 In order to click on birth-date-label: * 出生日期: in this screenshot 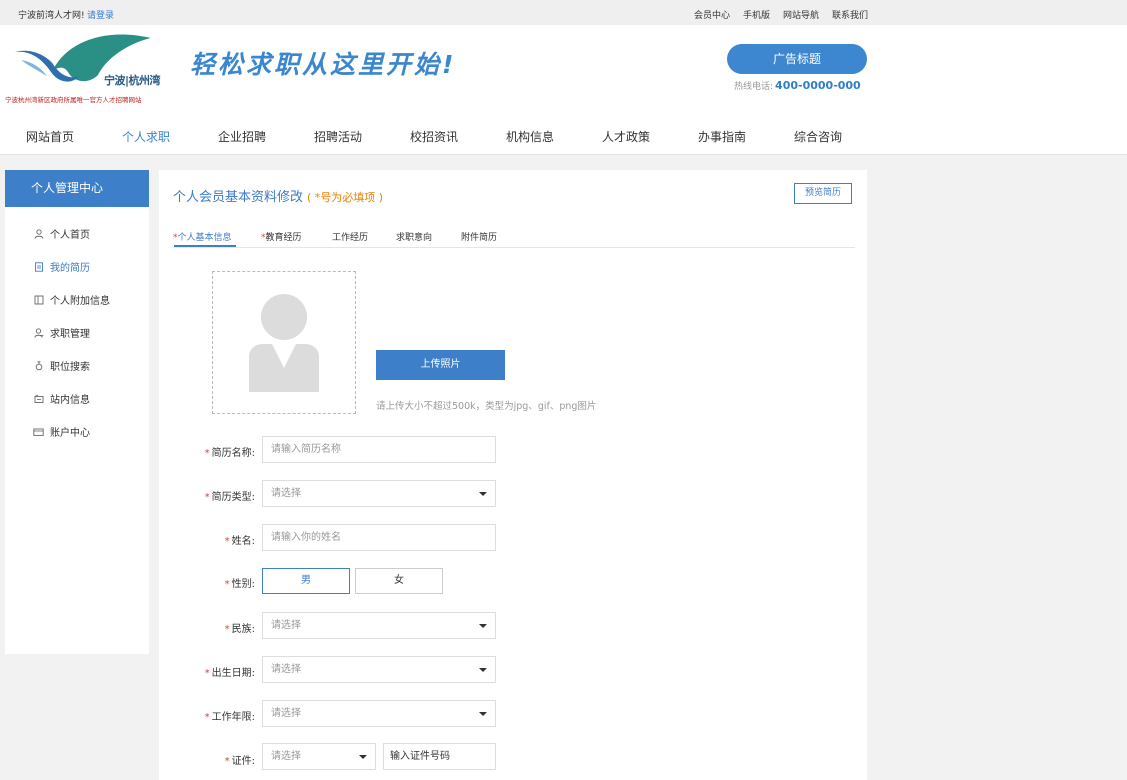, I will do `click(229, 673)`.